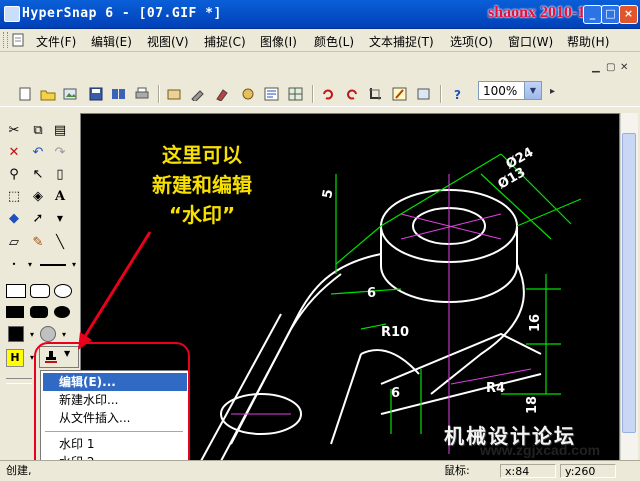  What do you see at coordinates (38, 218) in the screenshot?
I see `arrow-tool-icon: ➚` at bounding box center [38, 218].